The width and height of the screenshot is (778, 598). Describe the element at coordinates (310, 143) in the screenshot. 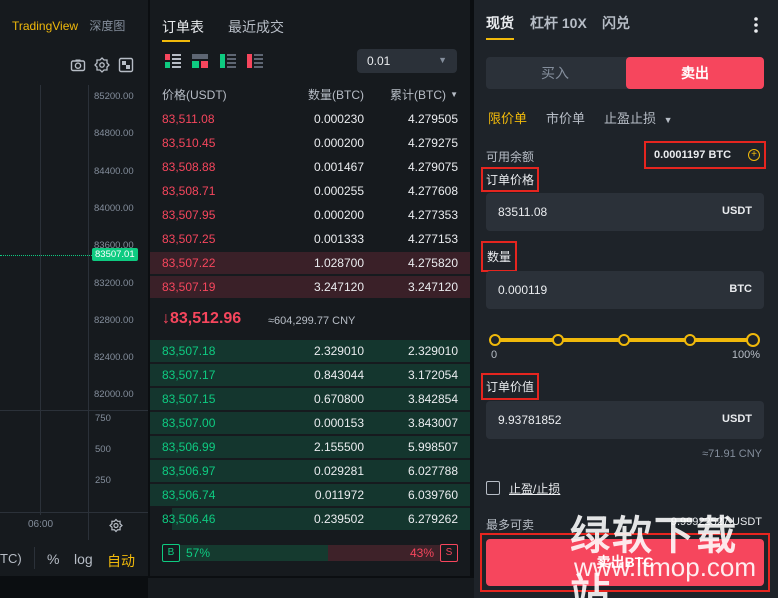

I see `ask-row: 83,510.45 0.000200 4.279275` at that location.